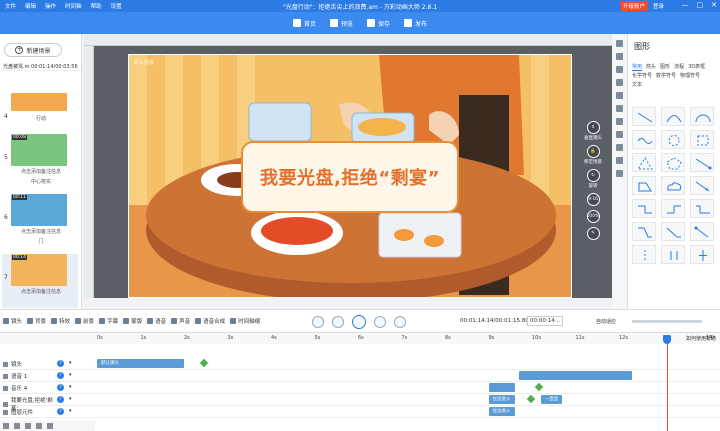 The image size is (720, 431). Describe the element at coordinates (378, 23) in the screenshot. I see `save-button: 保存` at that location.